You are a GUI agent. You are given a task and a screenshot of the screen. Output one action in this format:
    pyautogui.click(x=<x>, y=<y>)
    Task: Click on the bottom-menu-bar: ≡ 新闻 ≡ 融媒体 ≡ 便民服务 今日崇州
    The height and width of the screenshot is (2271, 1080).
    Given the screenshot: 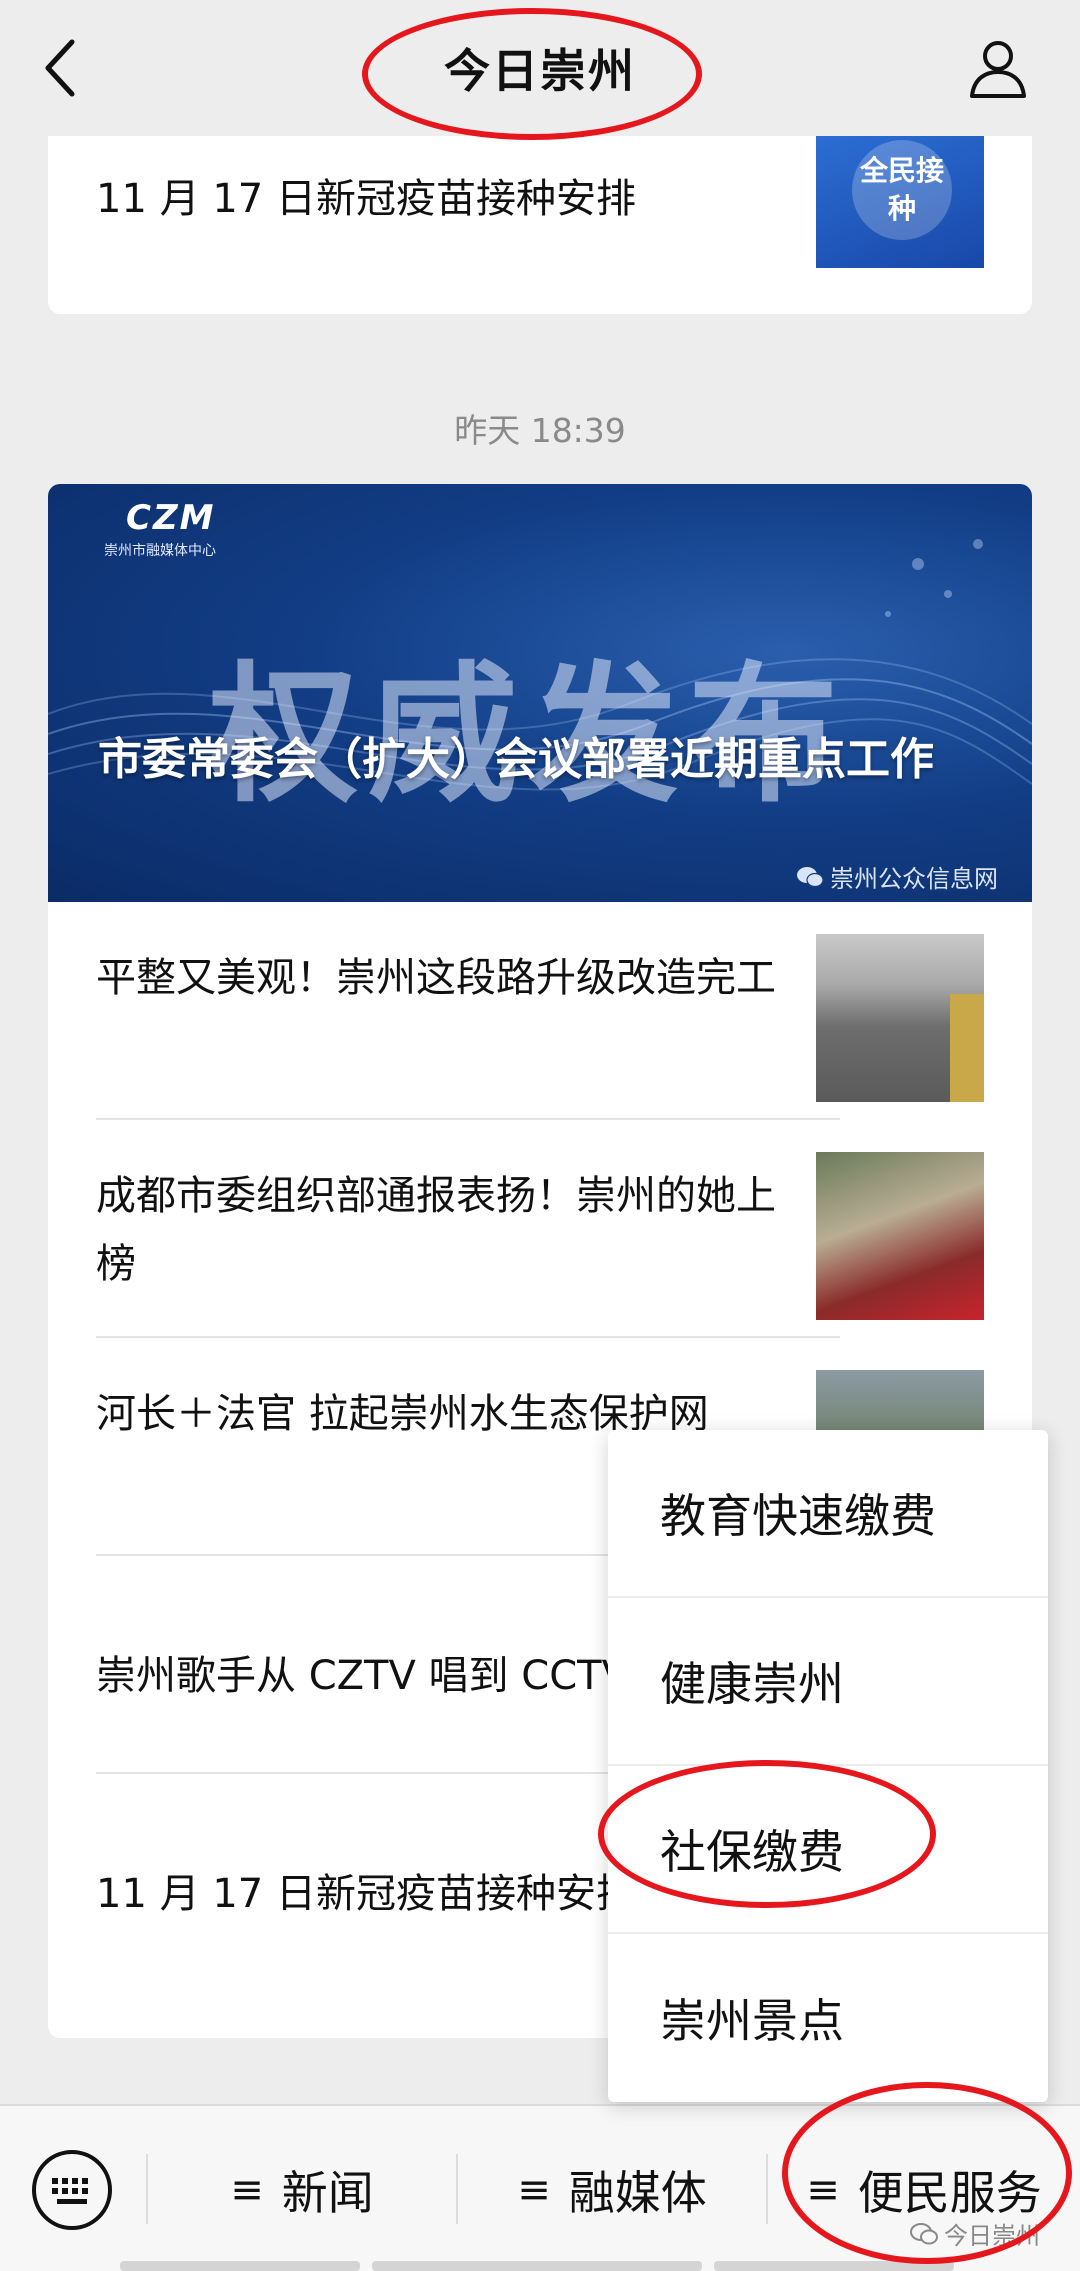 What is the action you would take?
    pyautogui.click(x=540, y=2187)
    